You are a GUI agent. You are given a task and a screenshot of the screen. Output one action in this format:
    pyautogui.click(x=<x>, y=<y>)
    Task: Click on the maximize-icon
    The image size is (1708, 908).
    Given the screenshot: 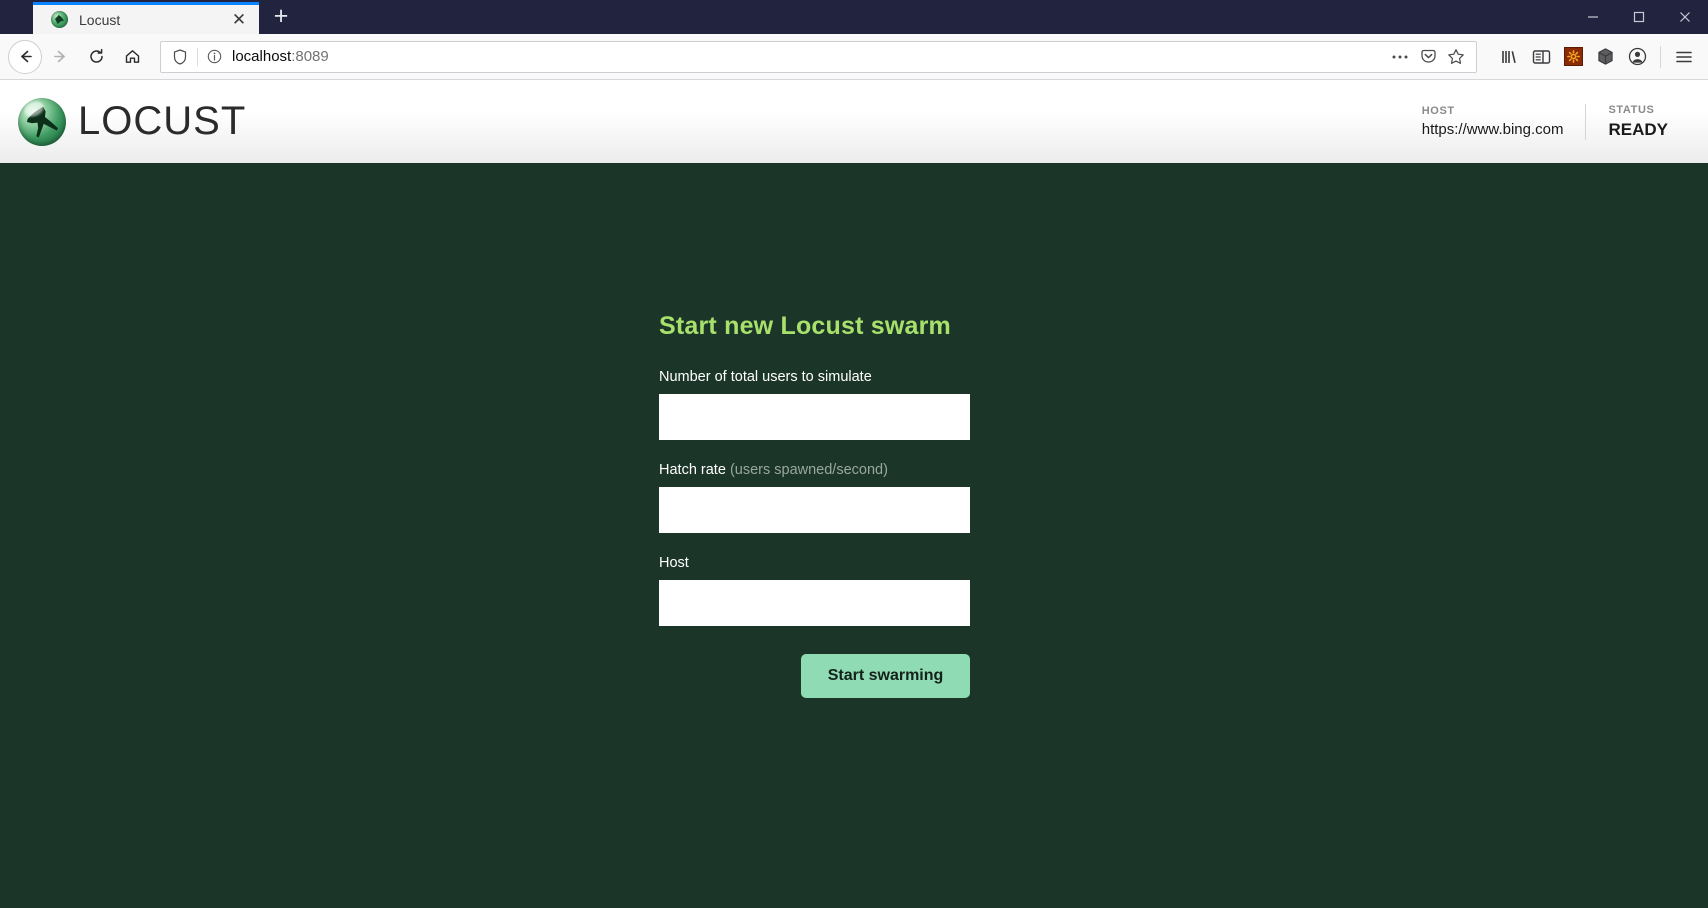 What is the action you would take?
    pyautogui.click(x=1639, y=17)
    